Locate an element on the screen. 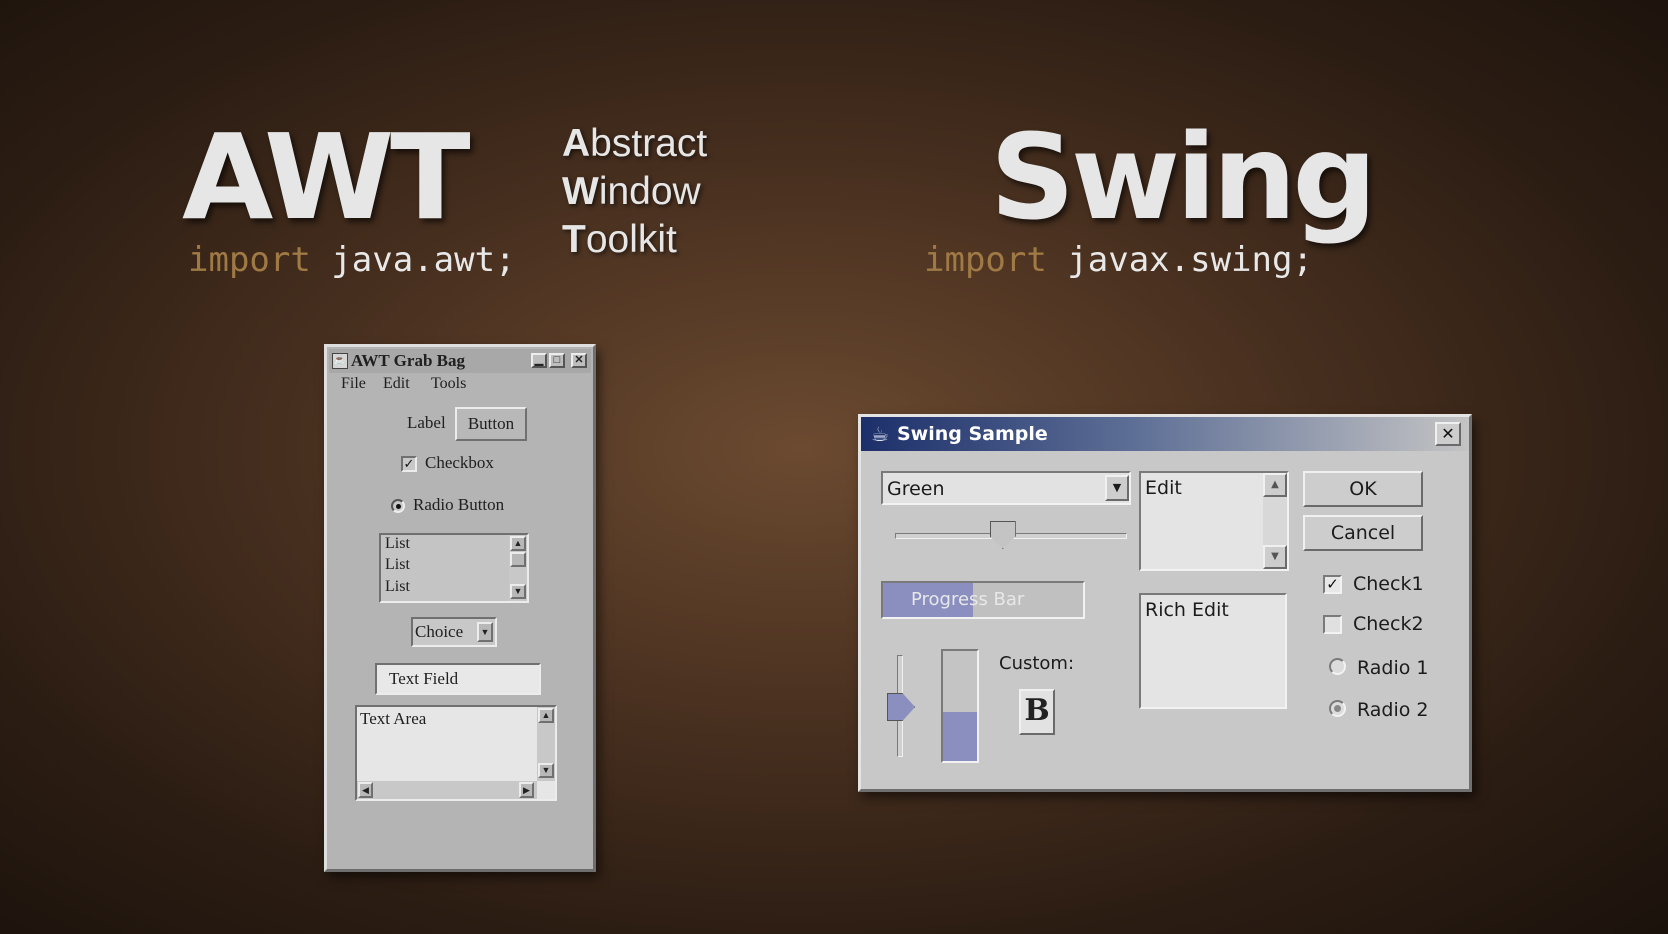 Image resolution: width=1668 pixels, height=934 pixels. java-logo-icon: ☕ is located at coordinates (880, 434).